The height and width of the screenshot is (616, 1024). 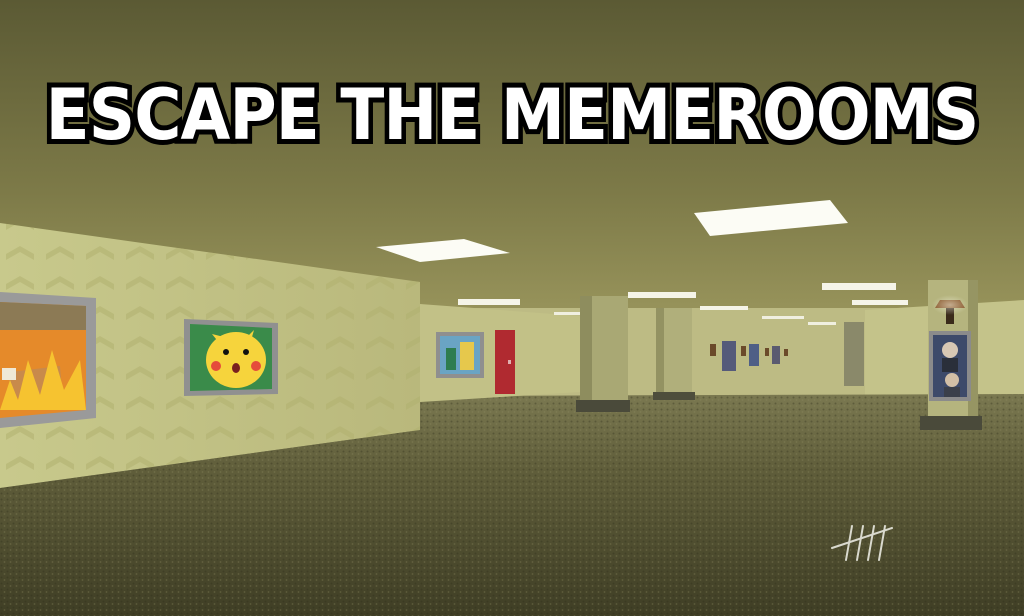 I want to click on red-door, so click(x=505, y=362).